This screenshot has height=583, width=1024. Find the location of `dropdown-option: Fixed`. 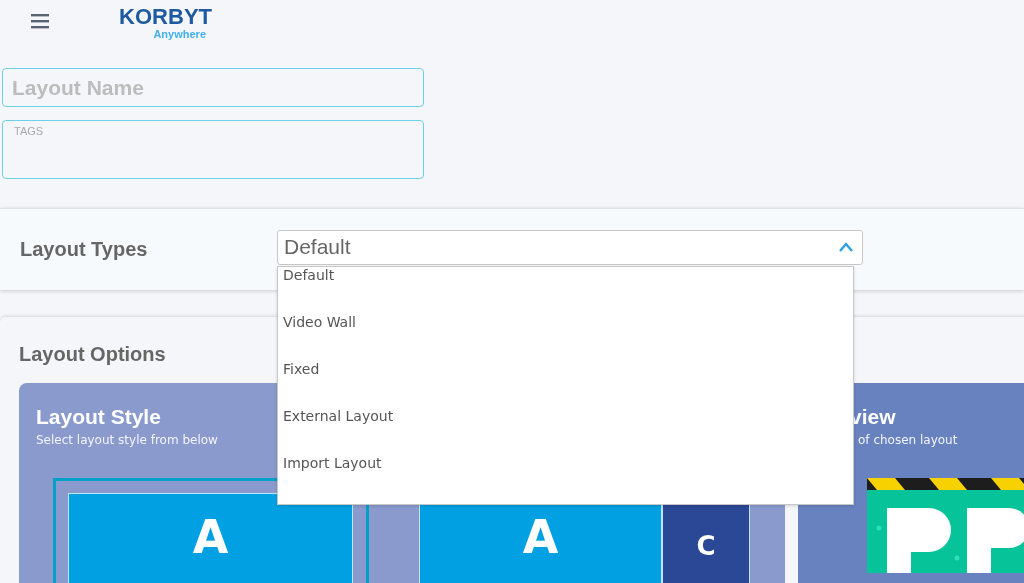

dropdown-option: Fixed is located at coordinates (565, 384).